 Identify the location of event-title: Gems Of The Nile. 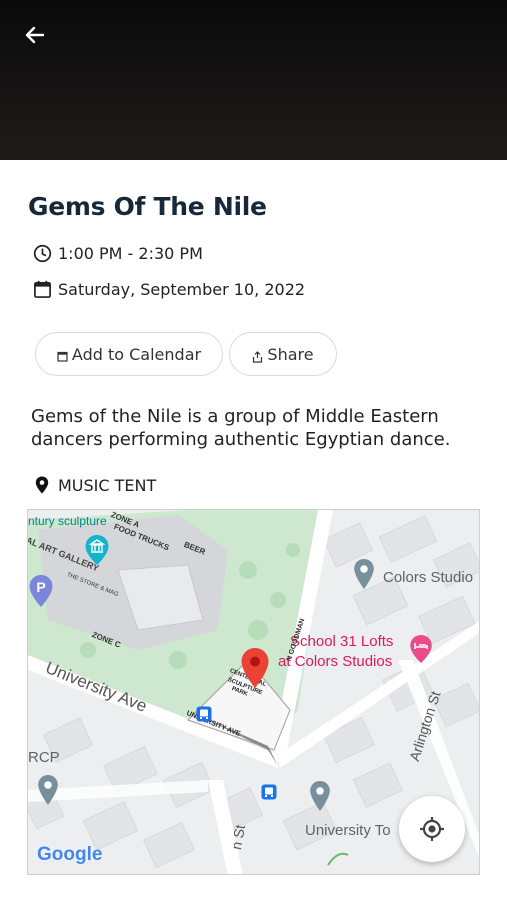
(147, 206).